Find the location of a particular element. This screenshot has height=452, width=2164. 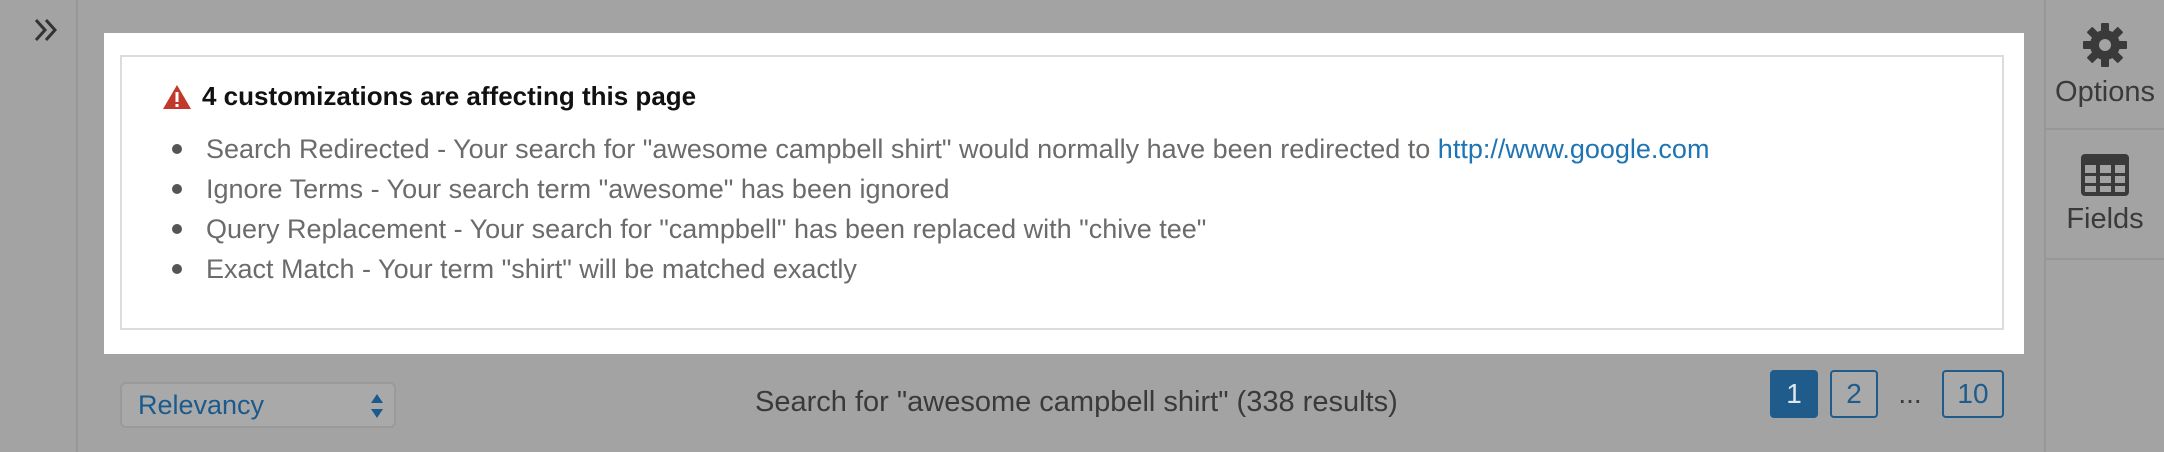

options-label: Options is located at coordinates (2105, 91).